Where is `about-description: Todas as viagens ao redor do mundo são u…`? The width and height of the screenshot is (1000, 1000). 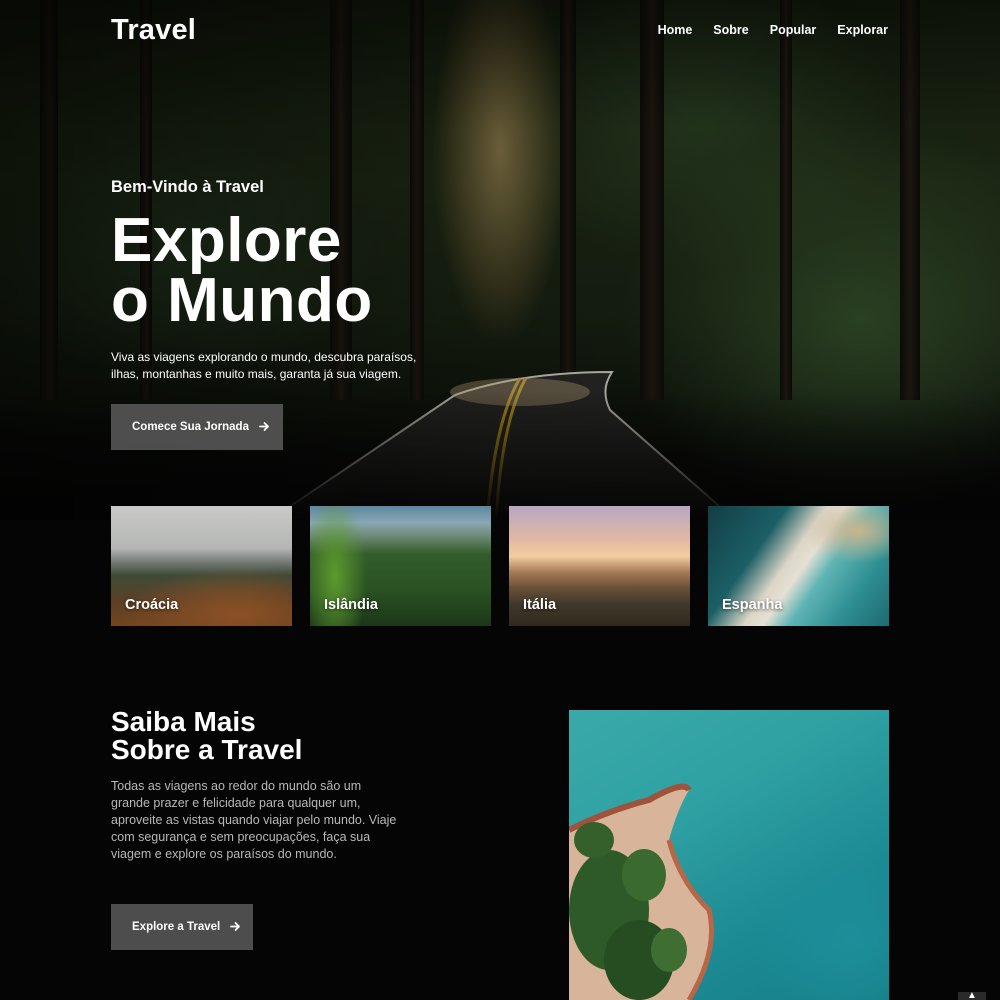 about-description: Todas as viagens ao redor do mundo são u… is located at coordinates (254, 820).